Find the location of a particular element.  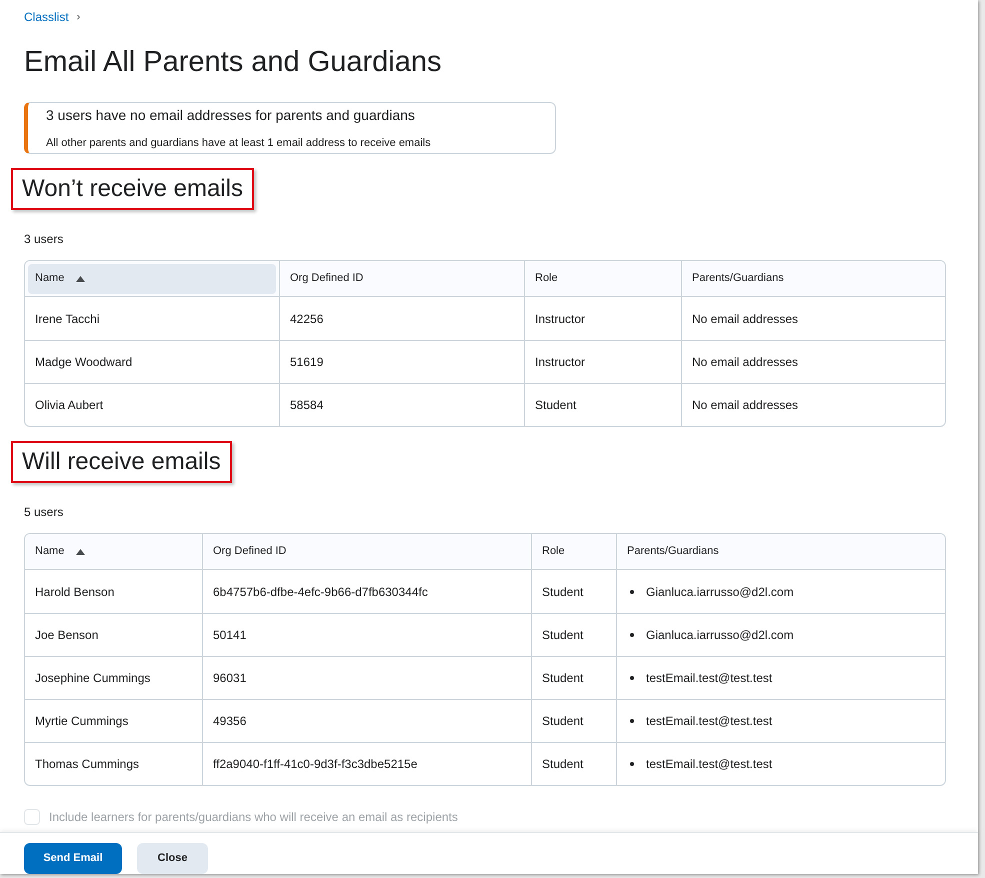

alert-heading: 3 users have no email addresses for parents and guardians is located at coordinates (231, 115).